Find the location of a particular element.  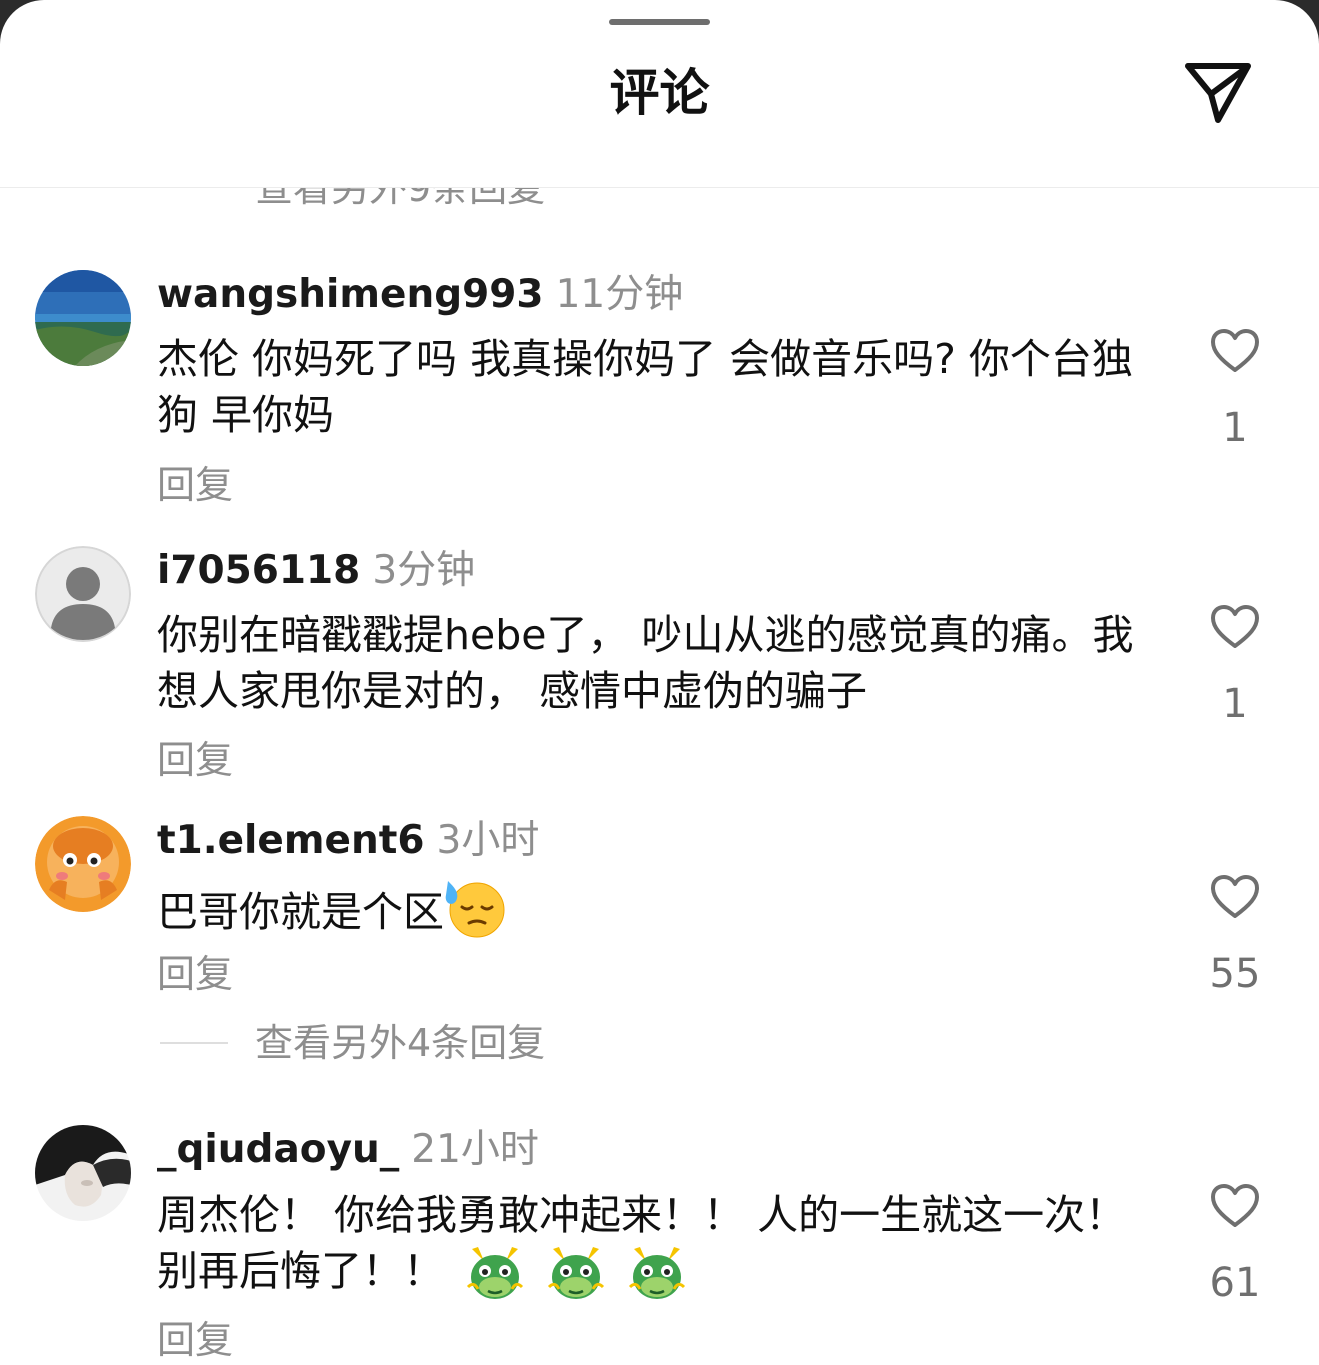

like-count: 55 is located at coordinates (1235, 974).